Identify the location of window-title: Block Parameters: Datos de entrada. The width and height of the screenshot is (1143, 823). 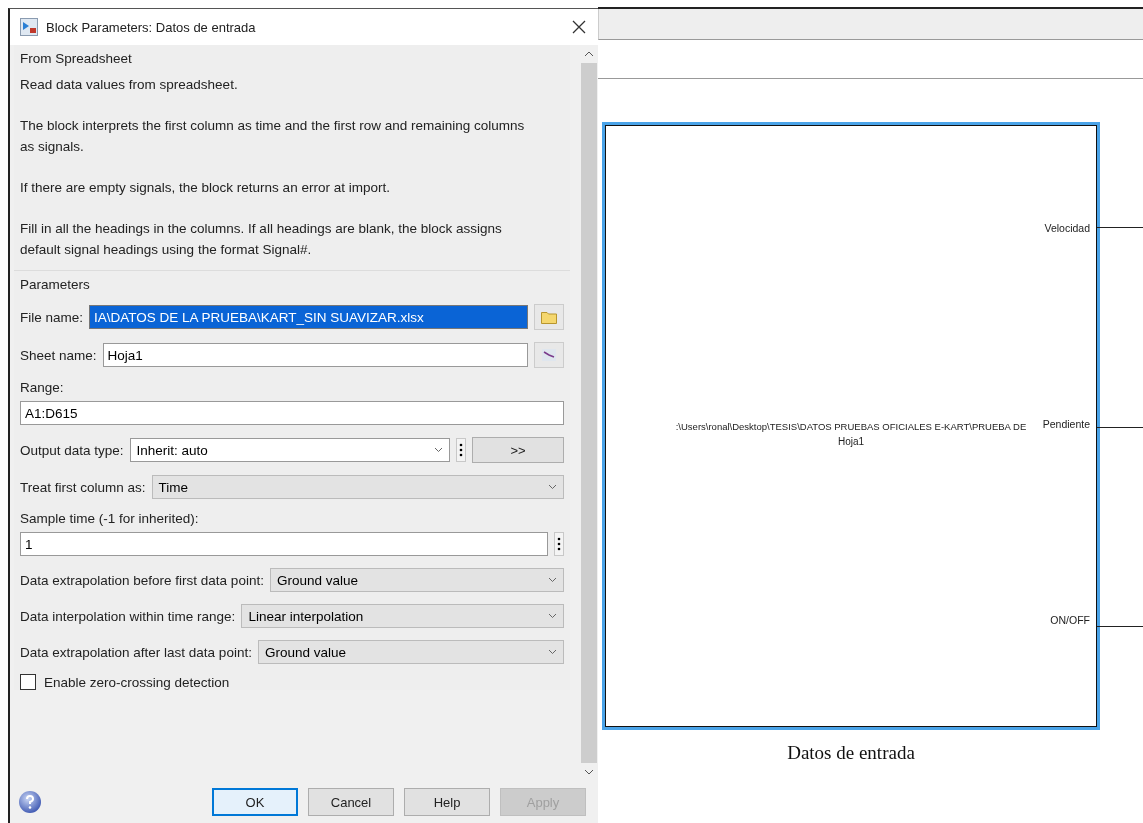
(151, 27).